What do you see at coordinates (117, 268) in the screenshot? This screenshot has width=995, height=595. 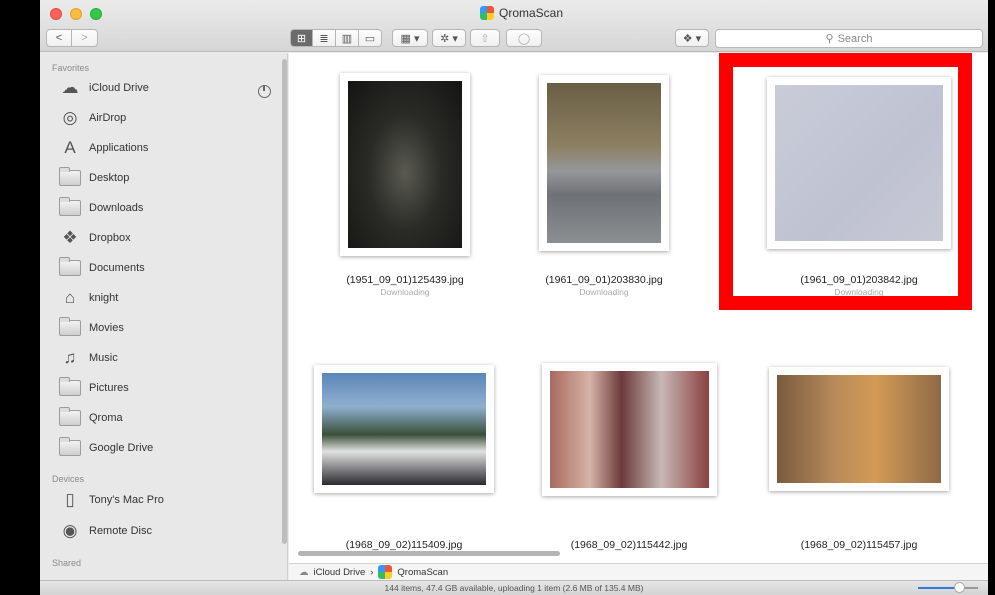 I see `sidebar-item-label: Documents` at bounding box center [117, 268].